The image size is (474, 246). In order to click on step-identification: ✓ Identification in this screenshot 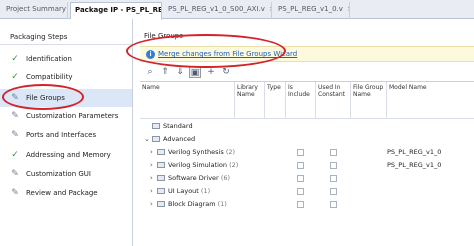, I will do `click(66, 59)`.